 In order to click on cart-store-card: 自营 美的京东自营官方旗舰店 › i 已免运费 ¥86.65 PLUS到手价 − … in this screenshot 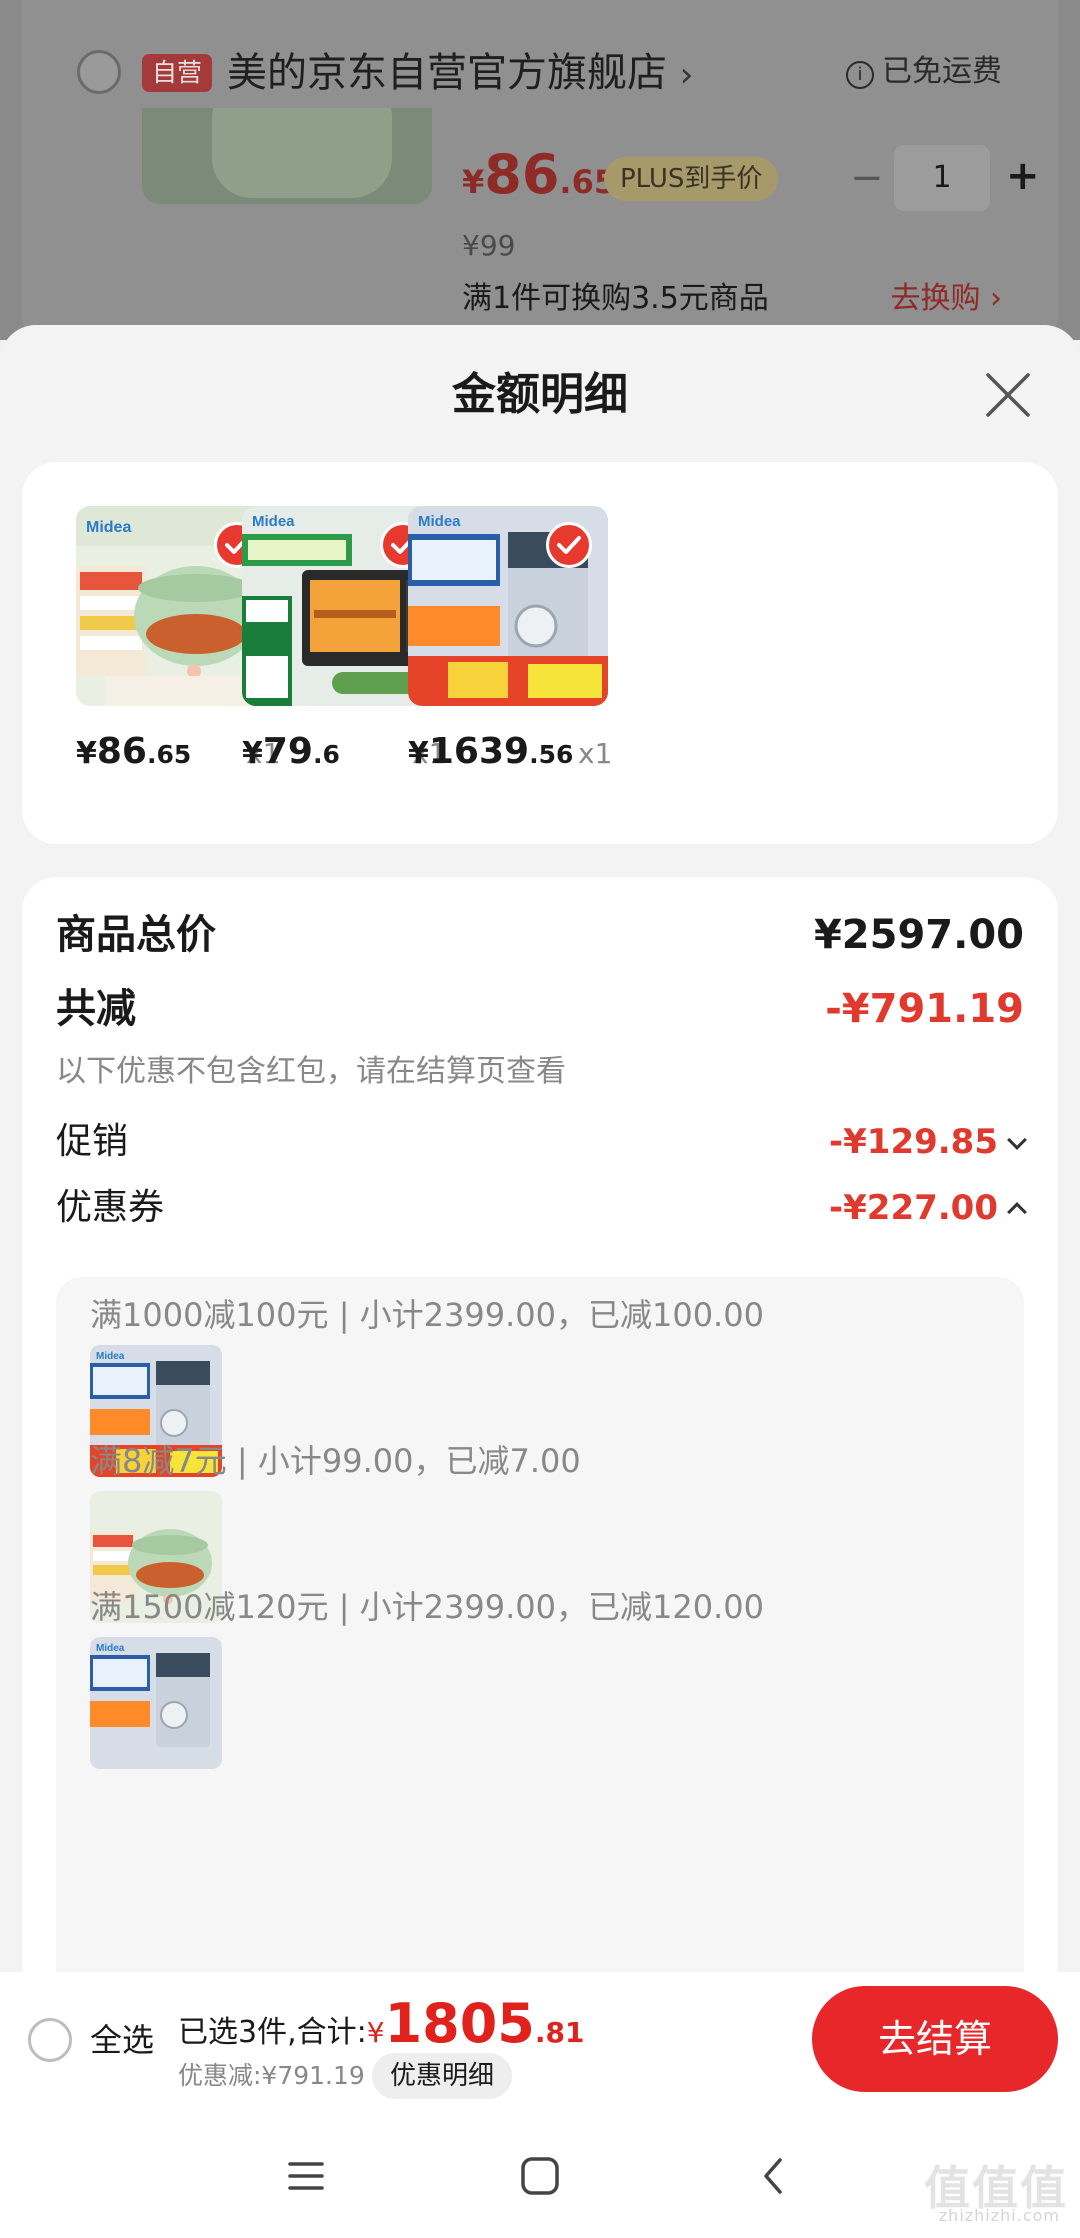, I will do `click(540, 170)`.